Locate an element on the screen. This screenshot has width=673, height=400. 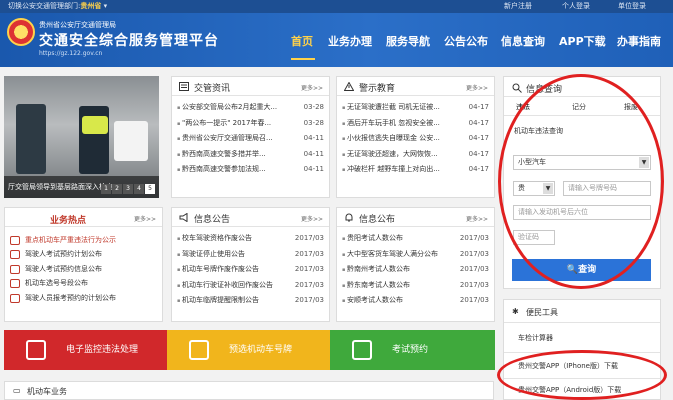
list-item: 机动车临牌提醒限制公告2017/03 is located at coordinates (250, 301).